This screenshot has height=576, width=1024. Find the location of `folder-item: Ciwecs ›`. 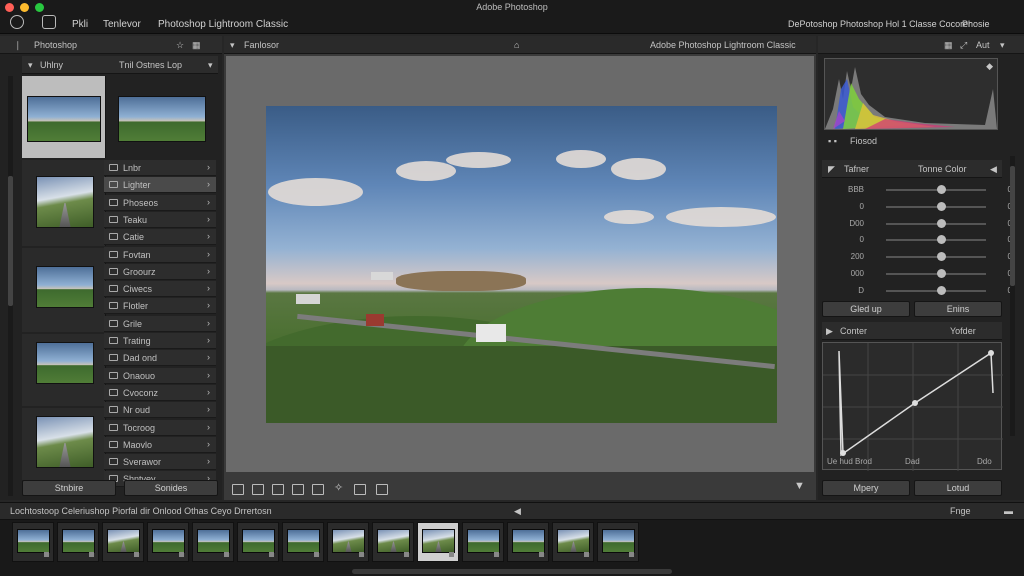

folder-item: Ciwecs › is located at coordinates (160, 289).